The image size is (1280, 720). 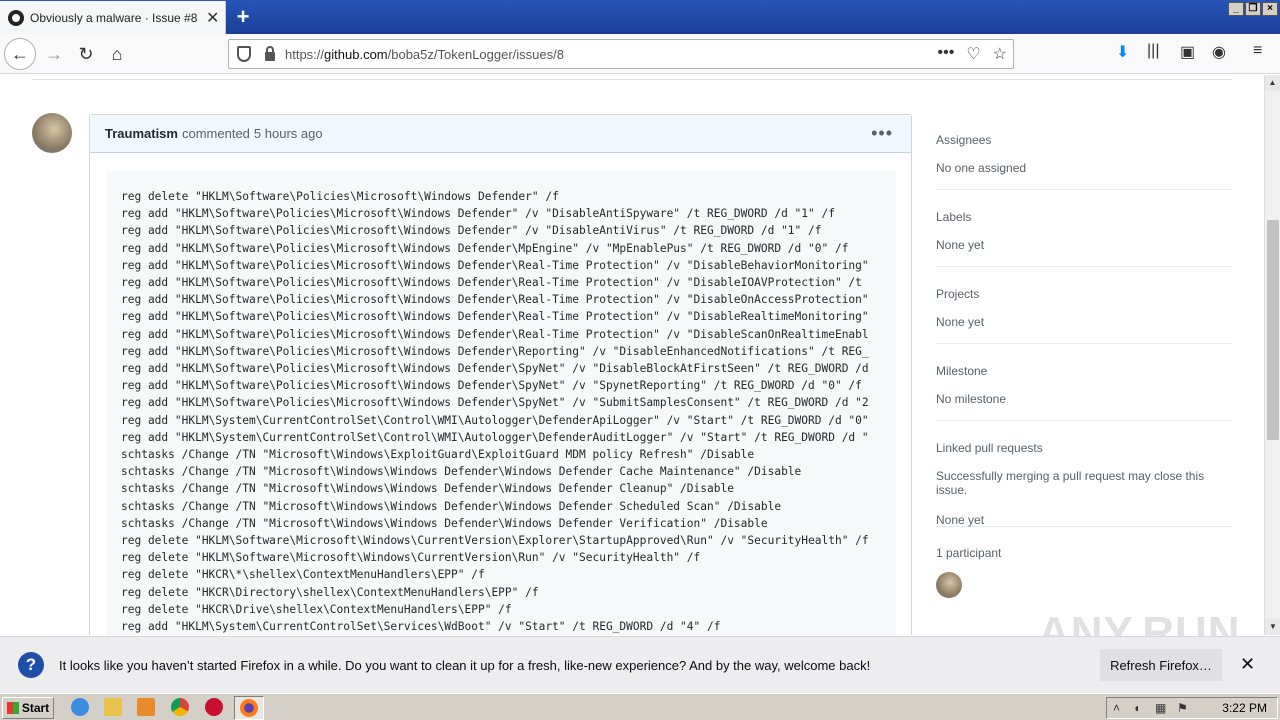 I want to click on comment-options-icon: •••, so click(x=882, y=133).